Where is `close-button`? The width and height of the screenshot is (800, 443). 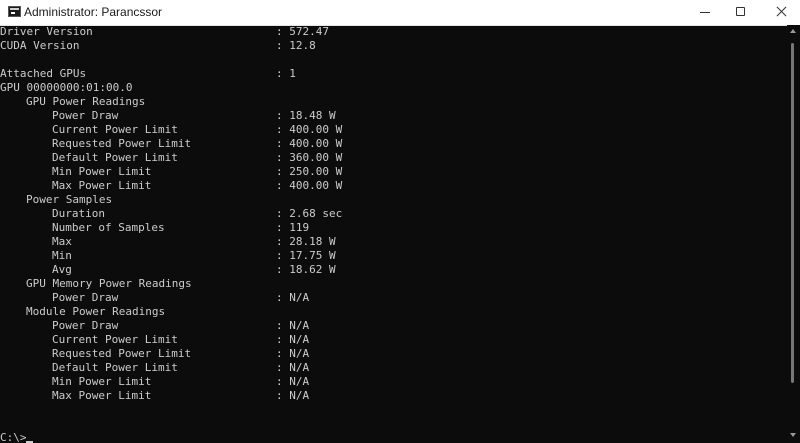 close-button is located at coordinates (781, 12).